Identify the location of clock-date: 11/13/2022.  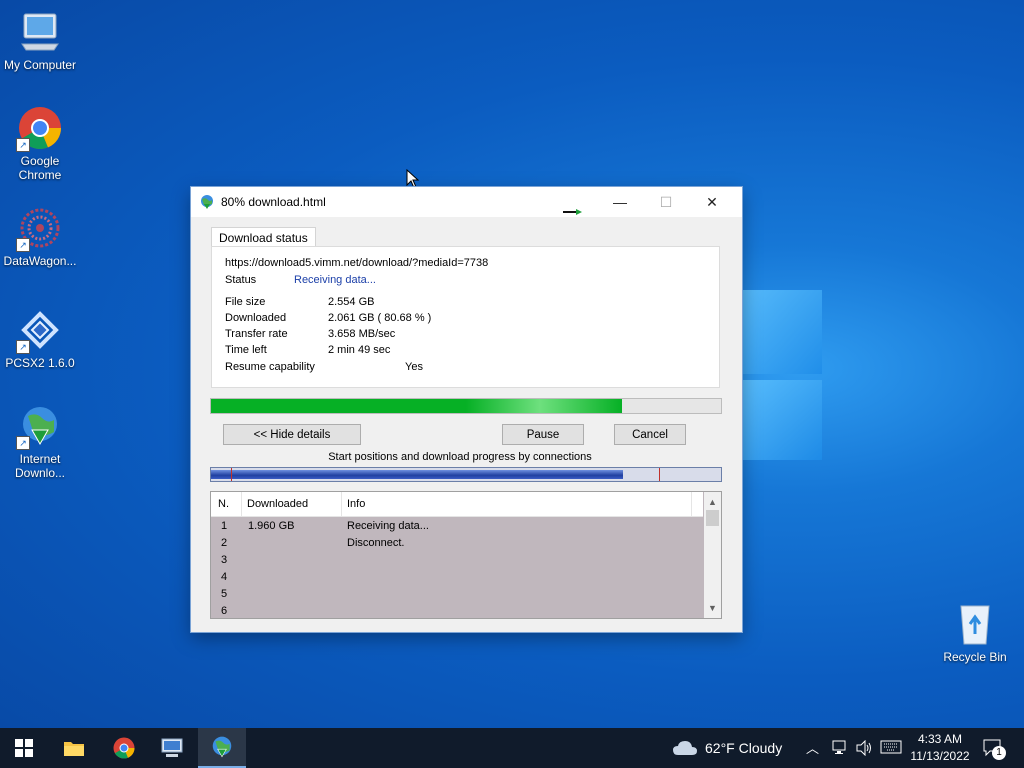
(940, 756).